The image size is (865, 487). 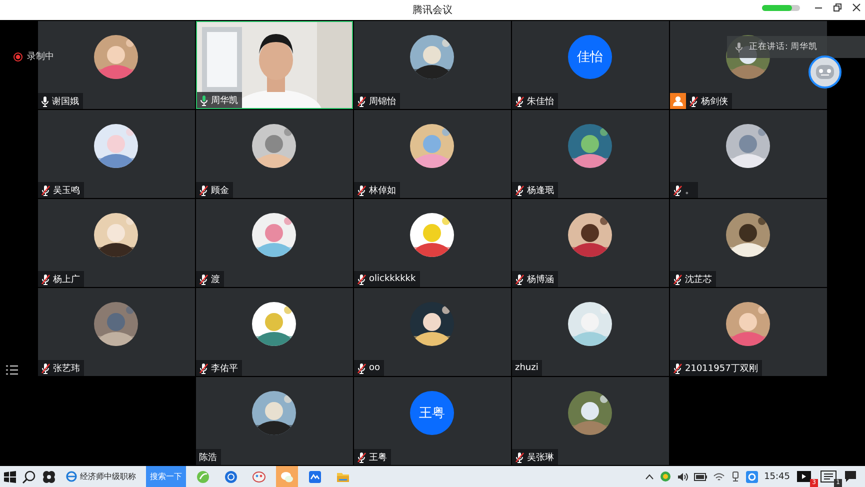 I want to click on network-meter-icon, so click(x=781, y=7).